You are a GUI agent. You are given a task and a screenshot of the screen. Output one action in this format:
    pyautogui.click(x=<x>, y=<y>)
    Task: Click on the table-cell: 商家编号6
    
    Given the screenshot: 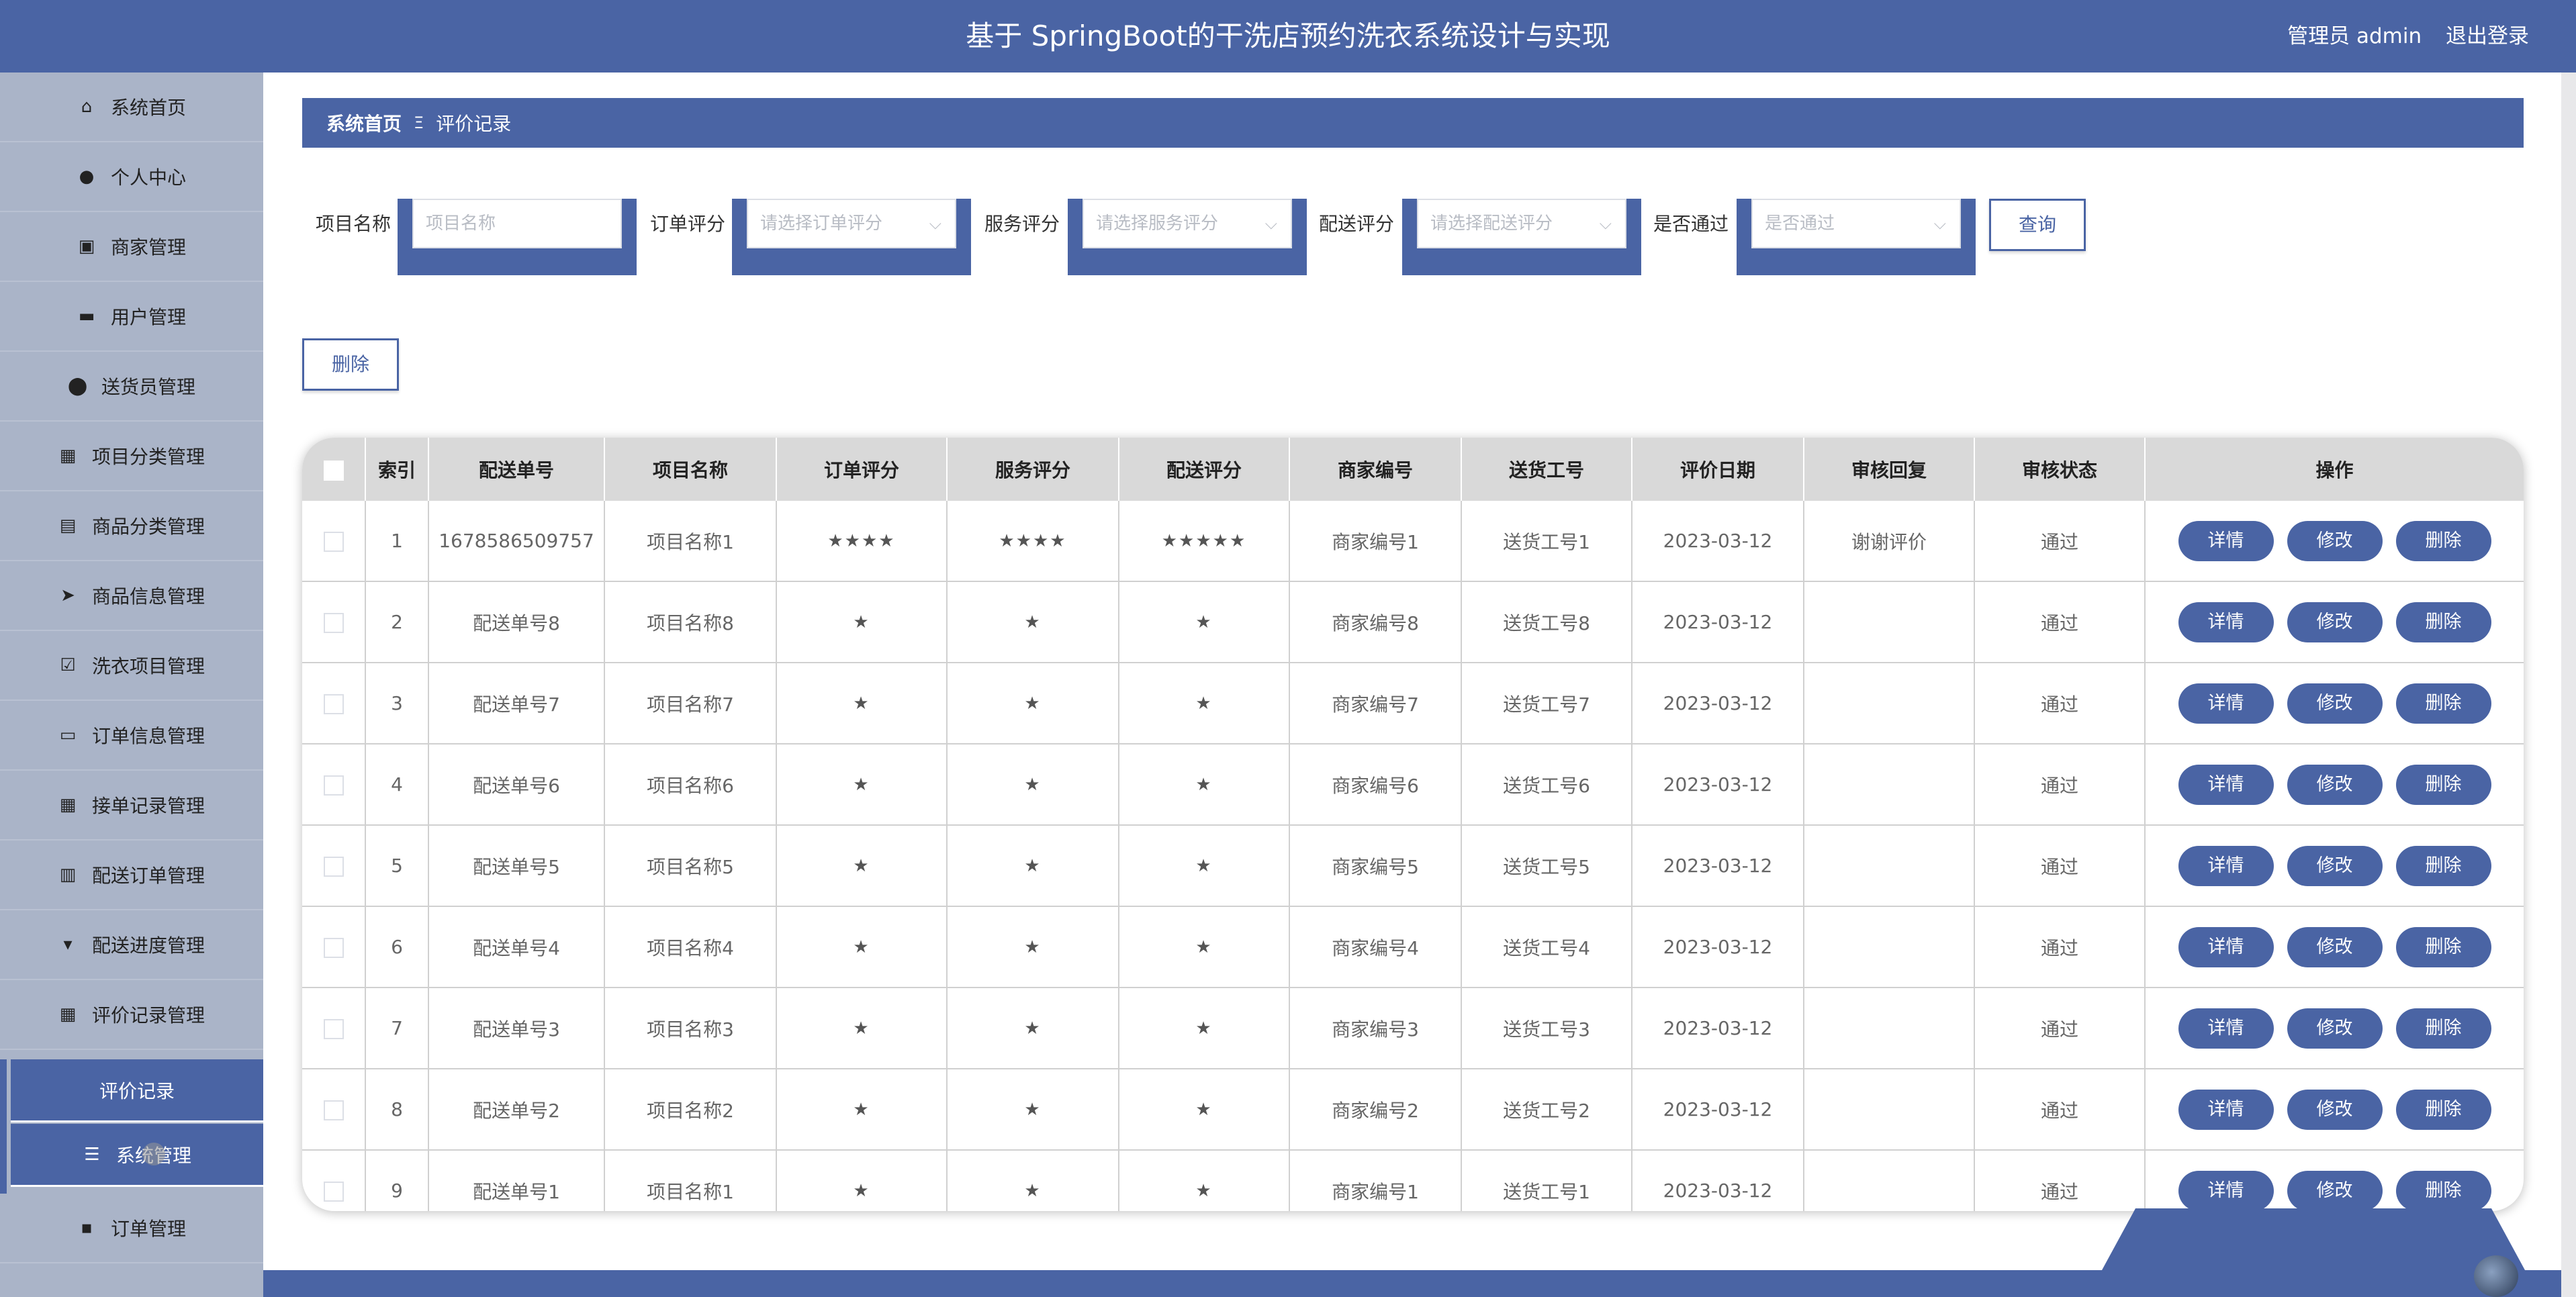 What is the action you would take?
    pyautogui.click(x=1375, y=785)
    